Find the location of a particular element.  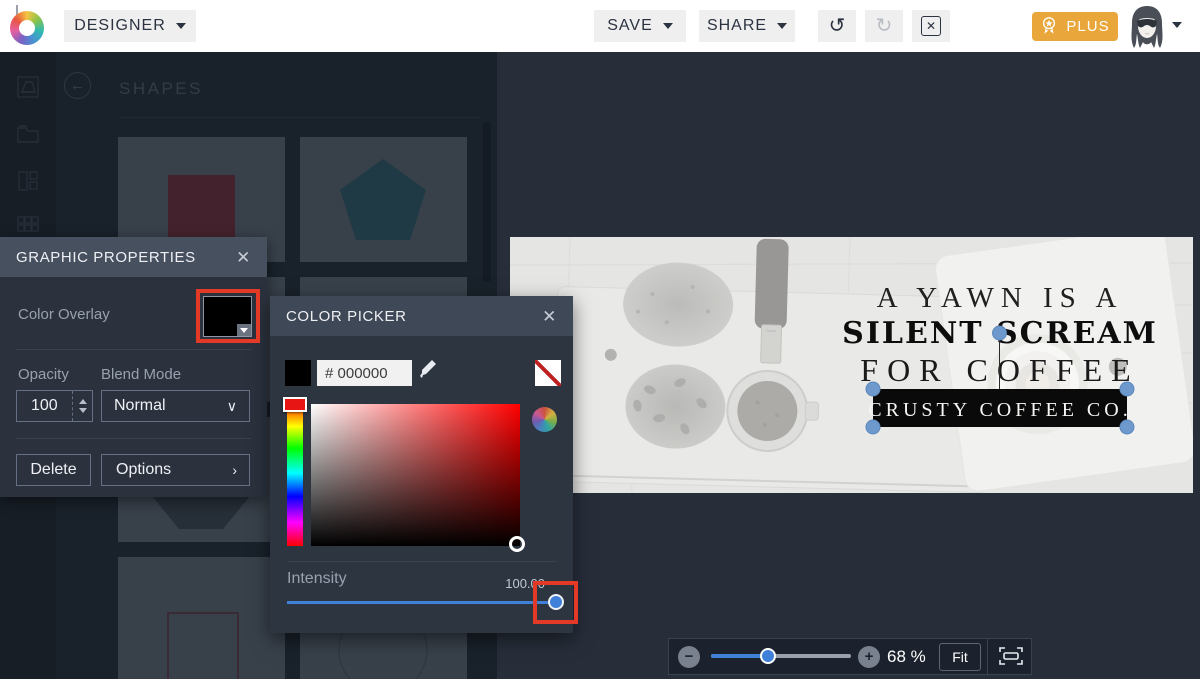

options-button: Options › is located at coordinates (175, 470).